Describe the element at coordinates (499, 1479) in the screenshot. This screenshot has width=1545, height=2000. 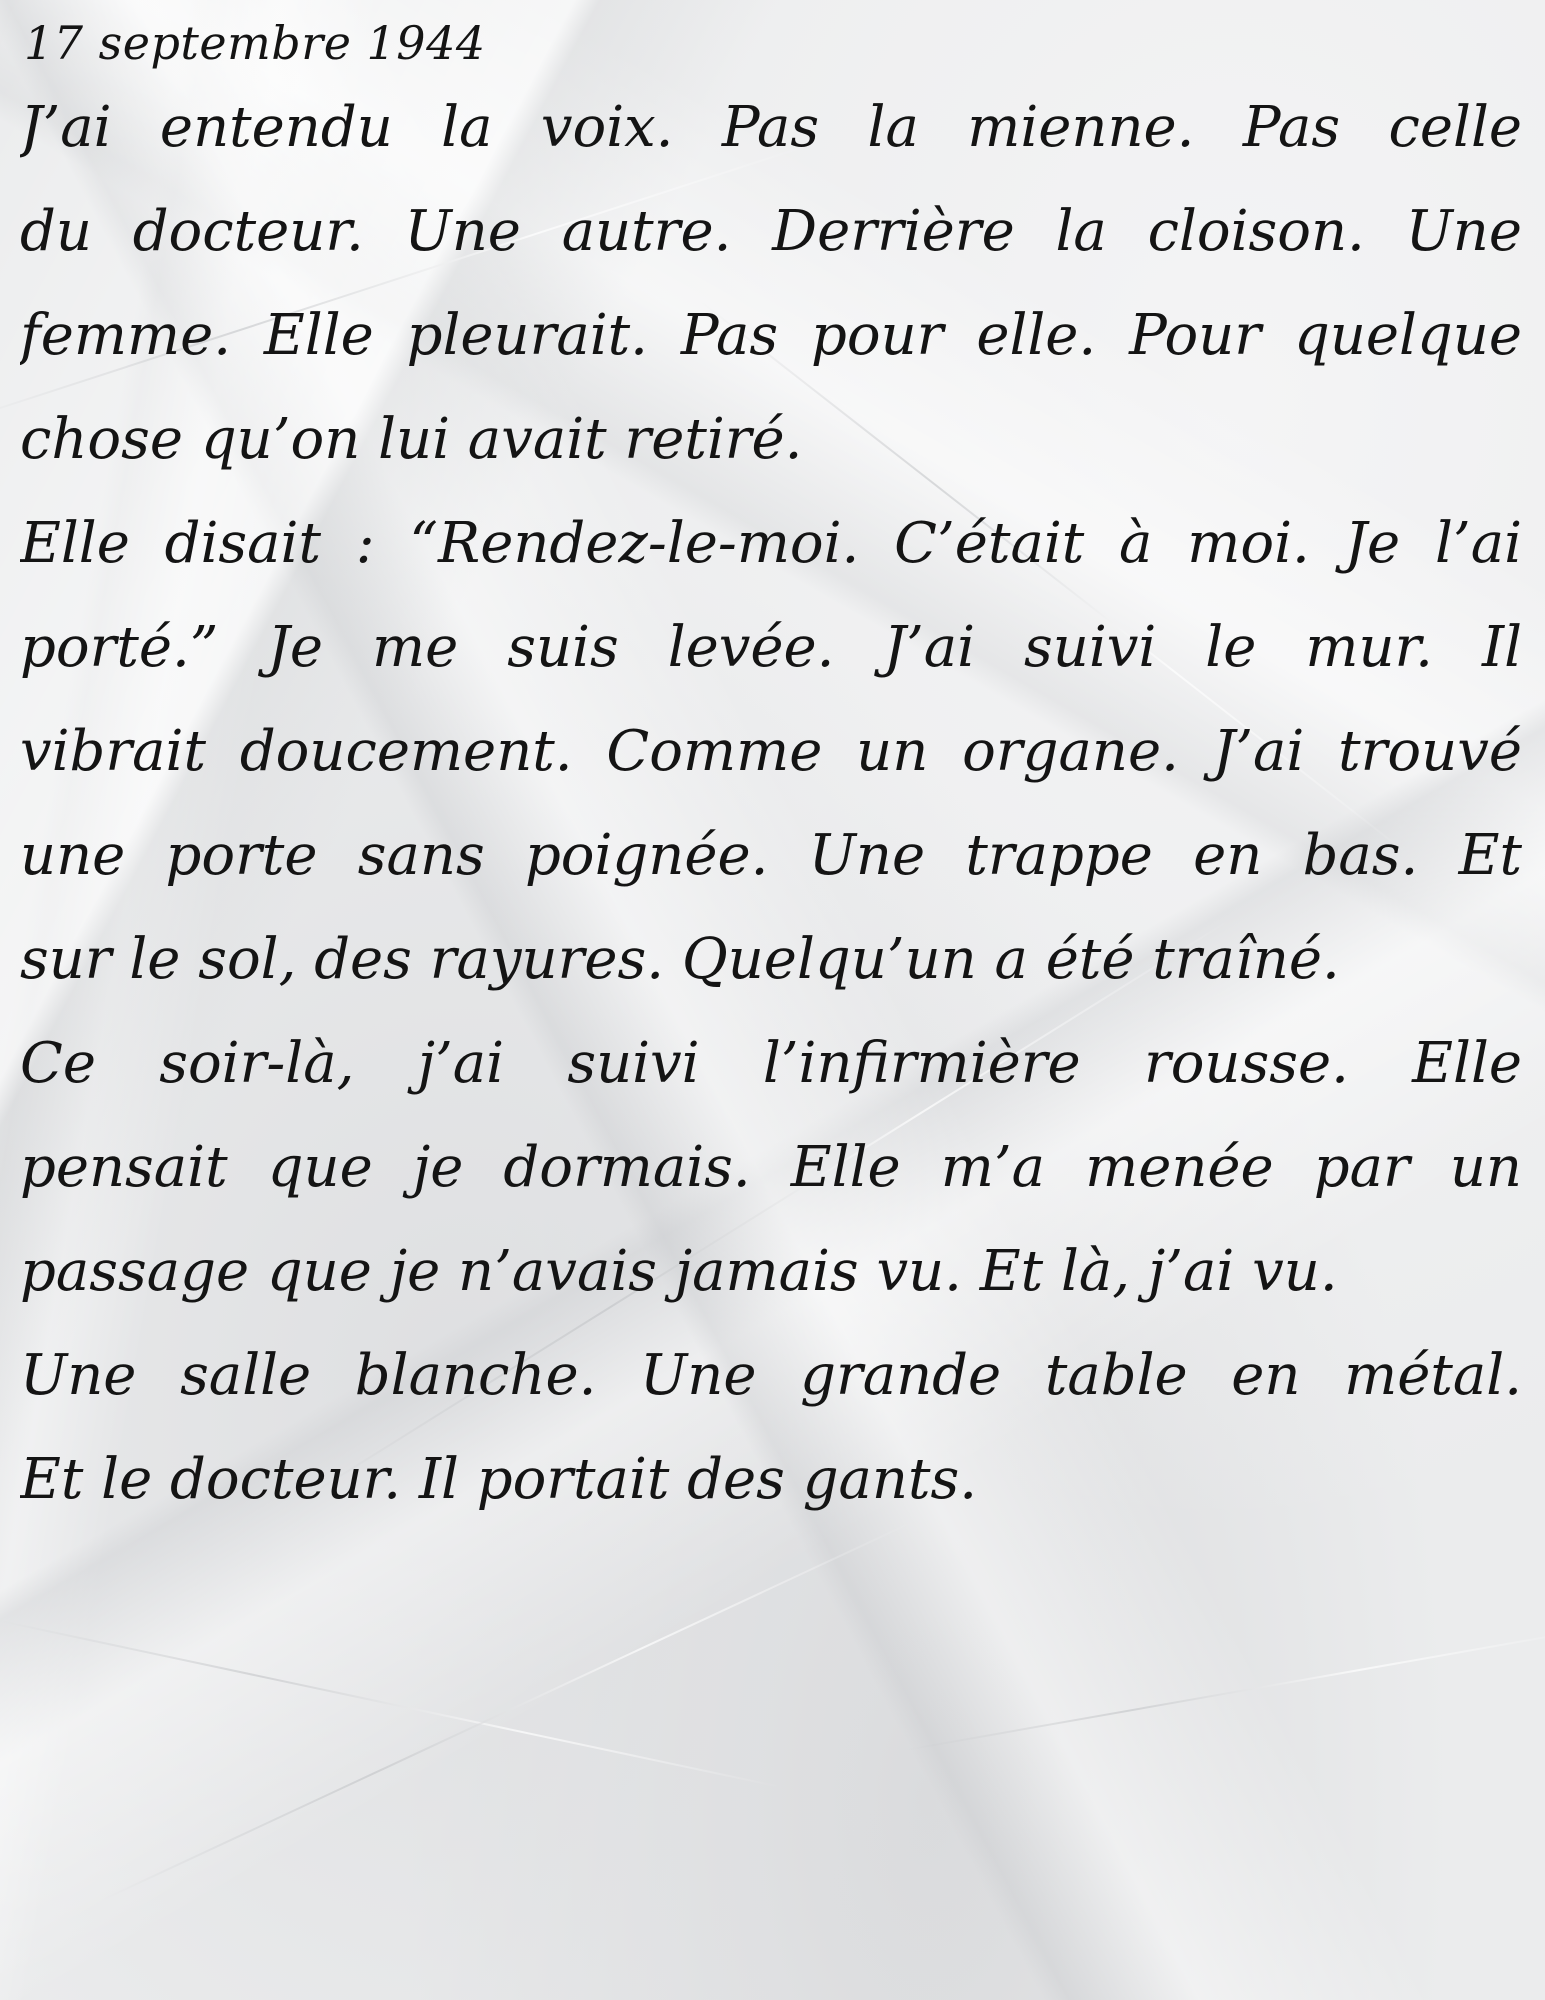
I see `text-line: Et le docteur. Il portait des gants.` at that location.